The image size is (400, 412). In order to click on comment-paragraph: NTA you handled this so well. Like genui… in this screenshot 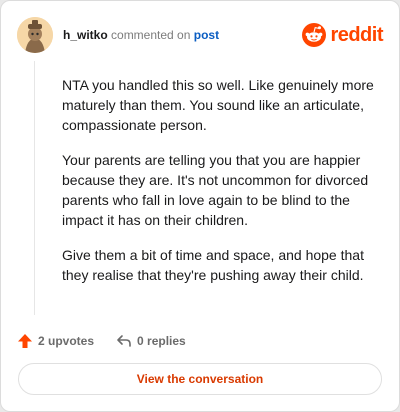, I will do `click(218, 105)`.